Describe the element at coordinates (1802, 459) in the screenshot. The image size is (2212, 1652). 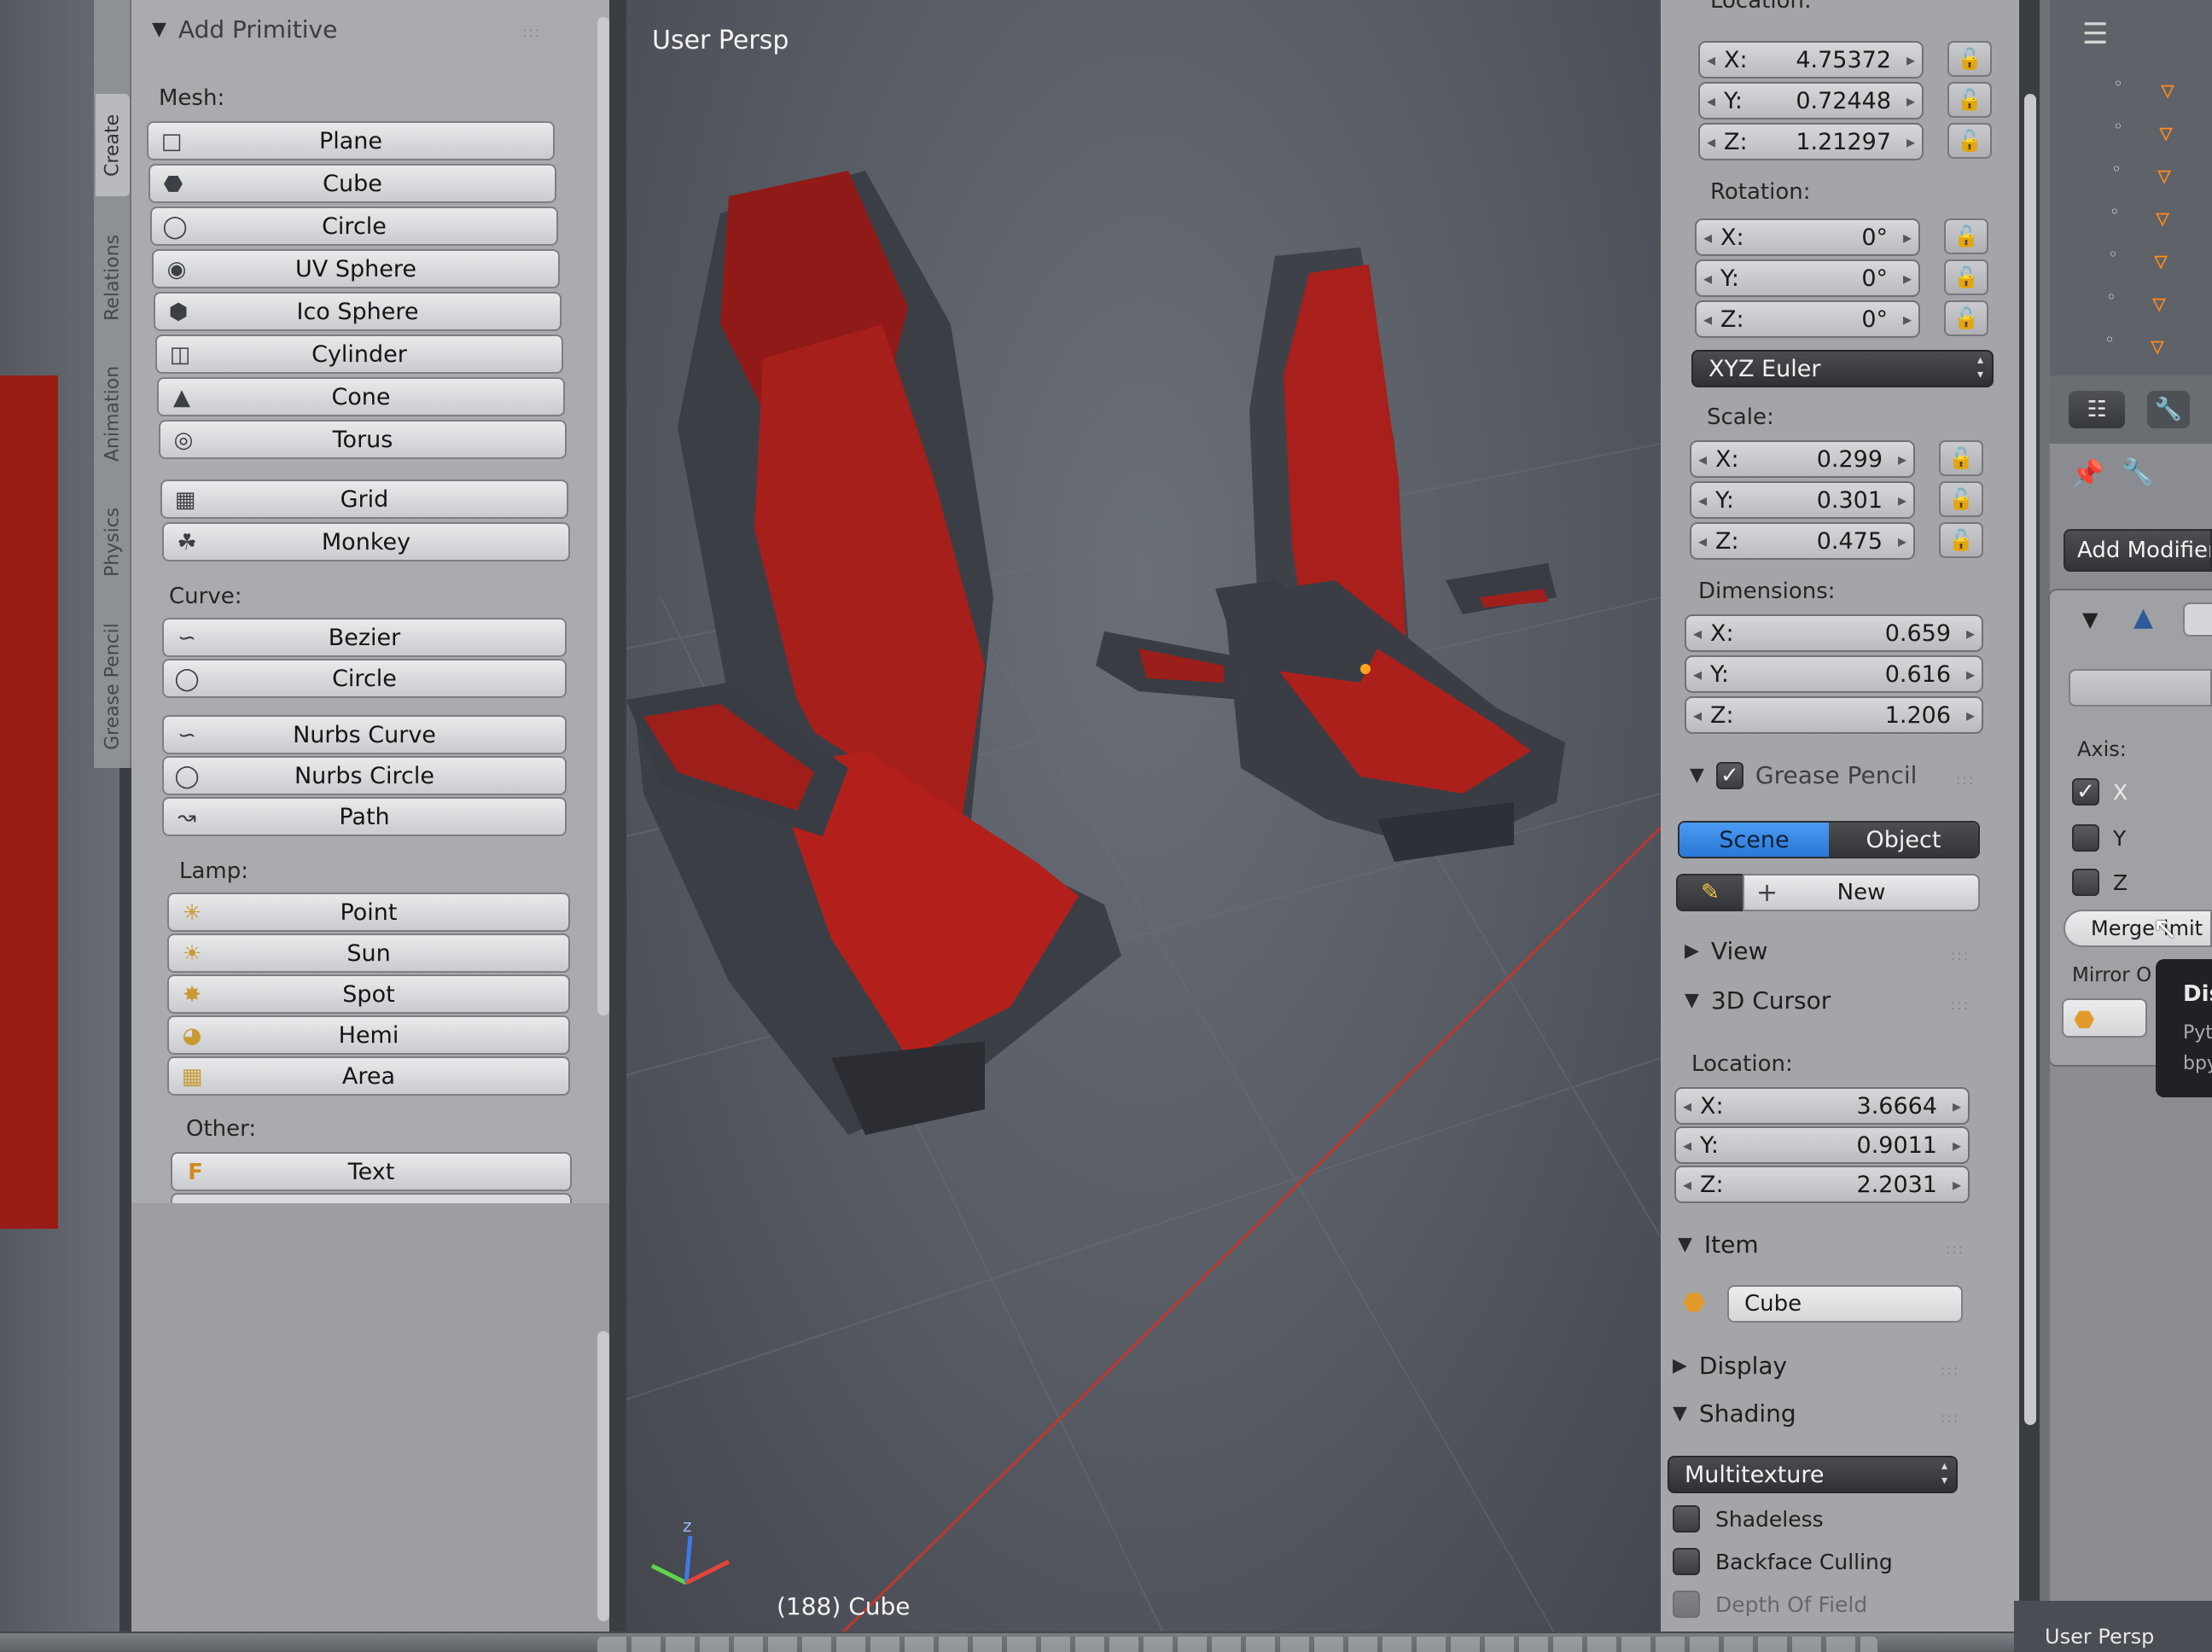
I see `scale-x-field: X:0.299` at that location.